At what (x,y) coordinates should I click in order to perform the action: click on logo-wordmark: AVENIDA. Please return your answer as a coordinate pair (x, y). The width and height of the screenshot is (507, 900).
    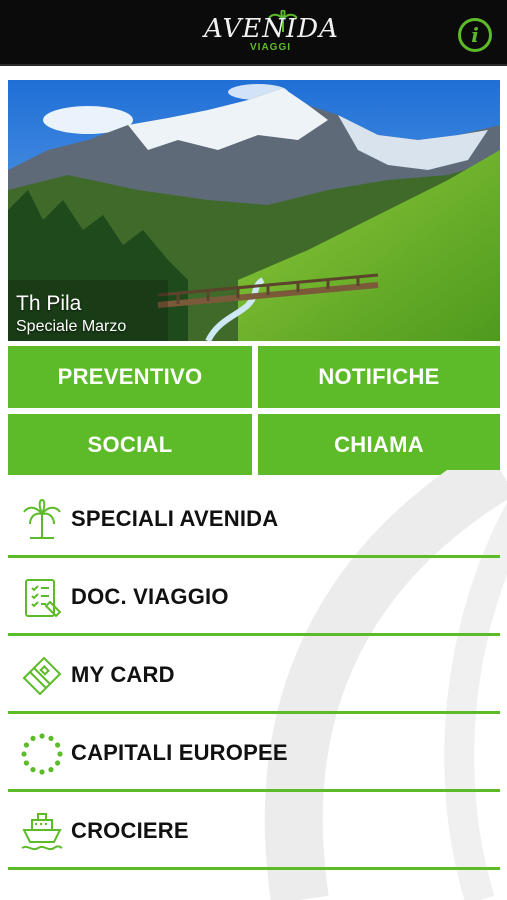
    Looking at the image, I should click on (271, 29).